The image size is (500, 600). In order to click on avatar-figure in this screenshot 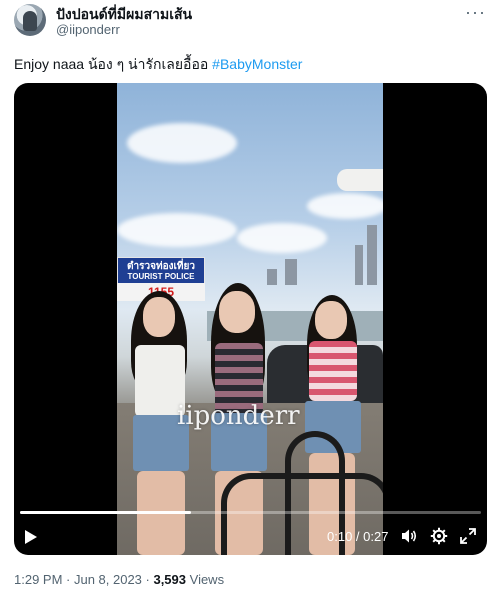, I will do `click(30, 21)`.